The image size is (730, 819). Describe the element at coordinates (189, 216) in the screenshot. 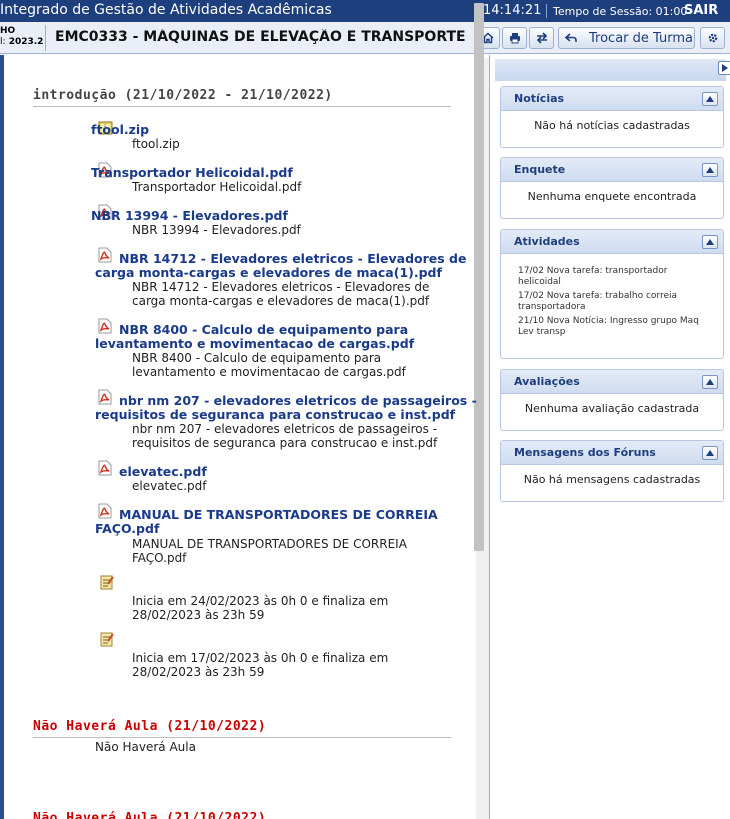

I see `file-link-nbr-13994: NBR 13994 - Elevadores.pdf` at that location.